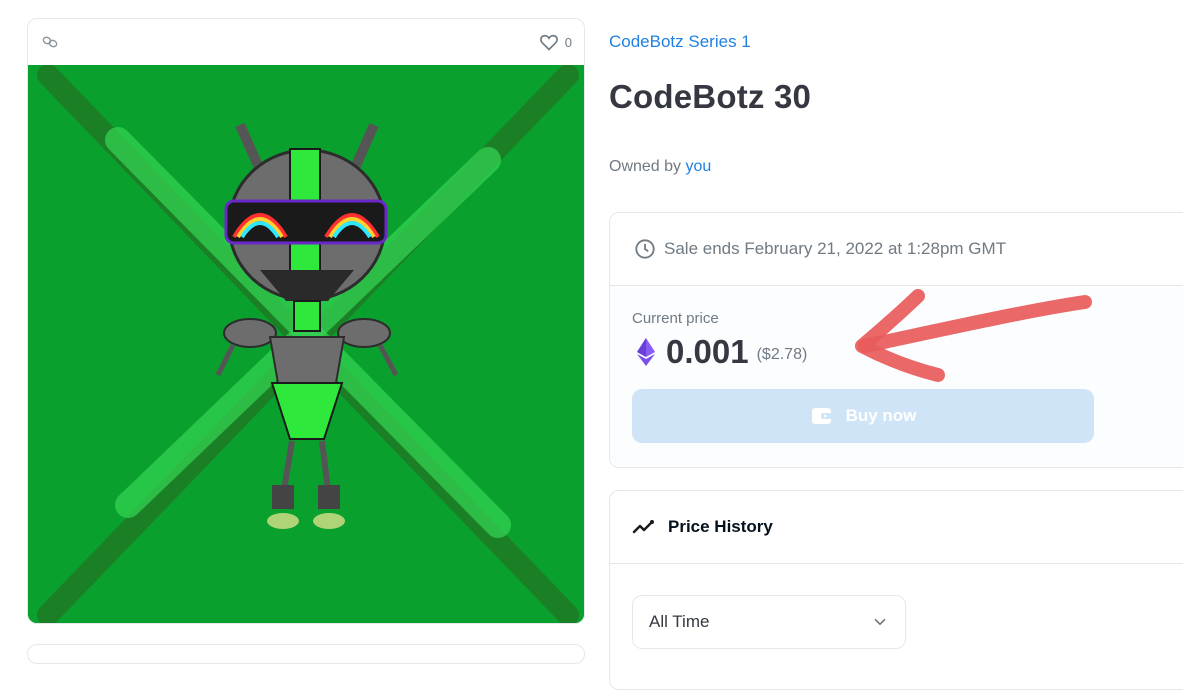  What do you see at coordinates (549, 42) in the screenshot?
I see `heart-icon` at bounding box center [549, 42].